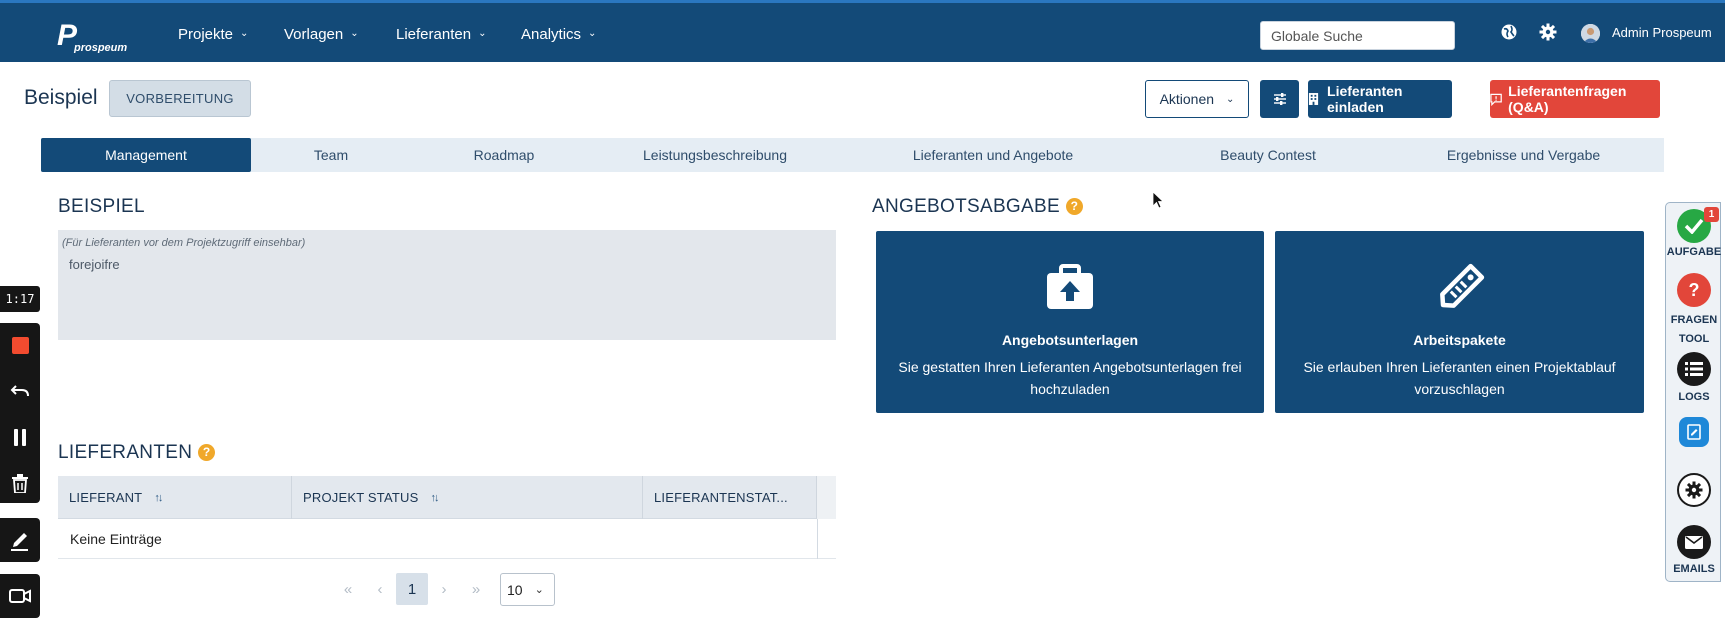 The height and width of the screenshot is (641, 1725). I want to click on edit-note-icon, so click(1694, 432).